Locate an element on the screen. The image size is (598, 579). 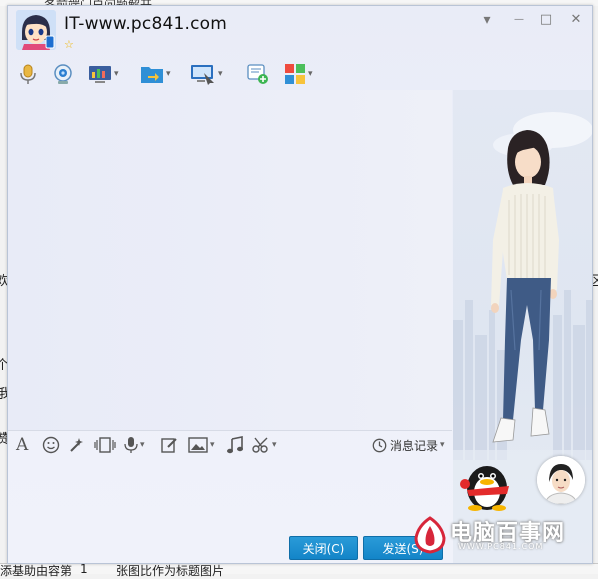
music-icon is located at coordinates (235, 445).